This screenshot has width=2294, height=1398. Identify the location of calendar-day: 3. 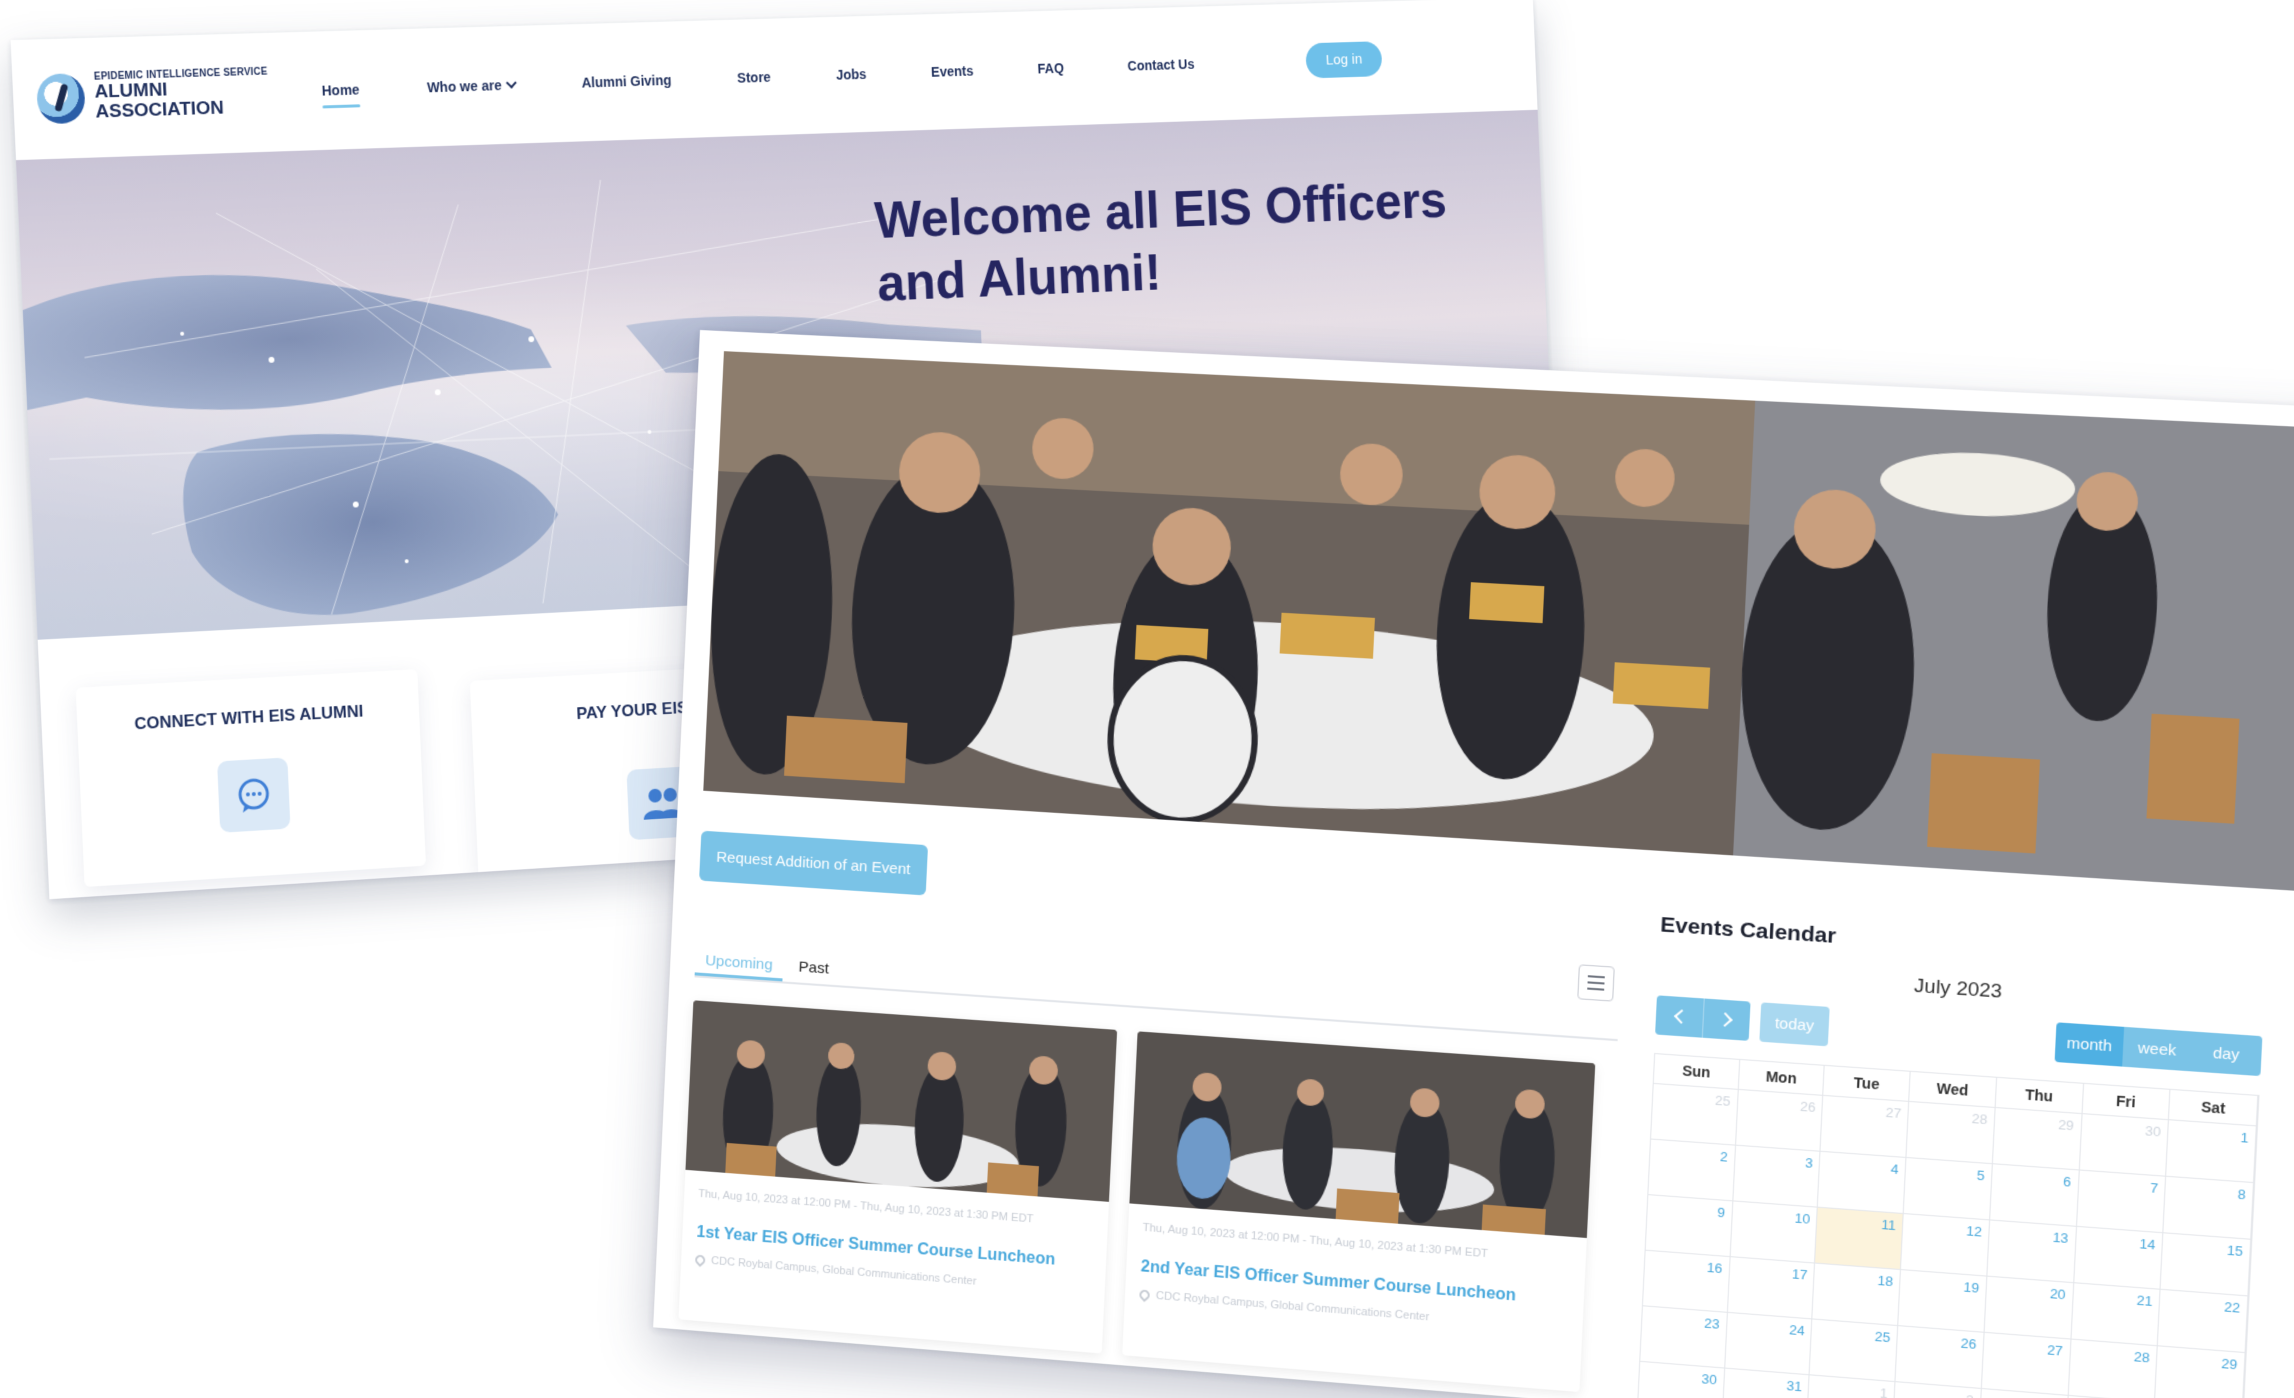
(1777, 1176).